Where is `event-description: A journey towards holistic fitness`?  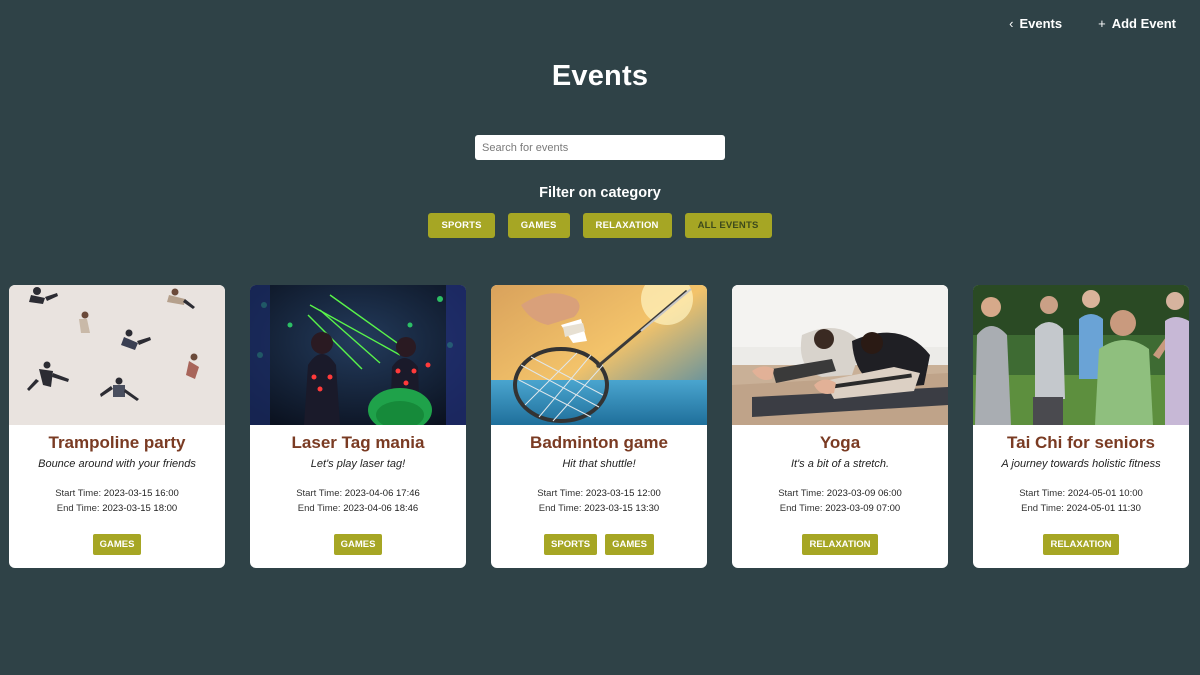
event-description: A journey towards holistic fitness is located at coordinates (1081, 464).